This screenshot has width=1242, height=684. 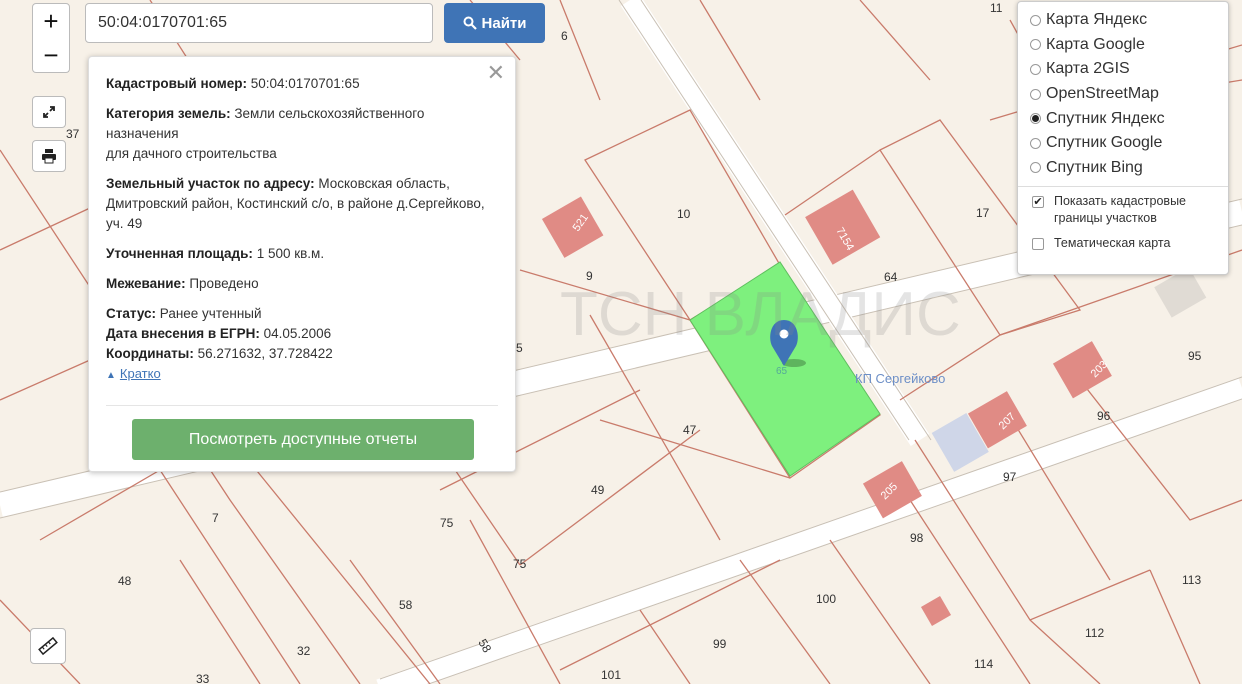 I want to click on category-label: Категория земель:, so click(x=168, y=113).